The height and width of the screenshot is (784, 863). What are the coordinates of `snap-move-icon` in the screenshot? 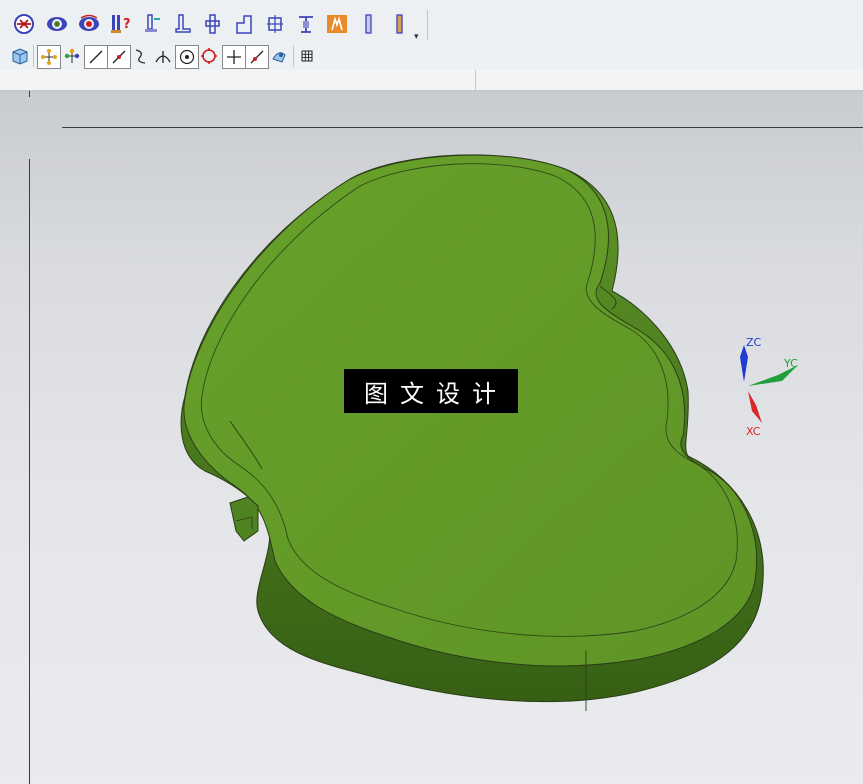 It's located at (72, 56).